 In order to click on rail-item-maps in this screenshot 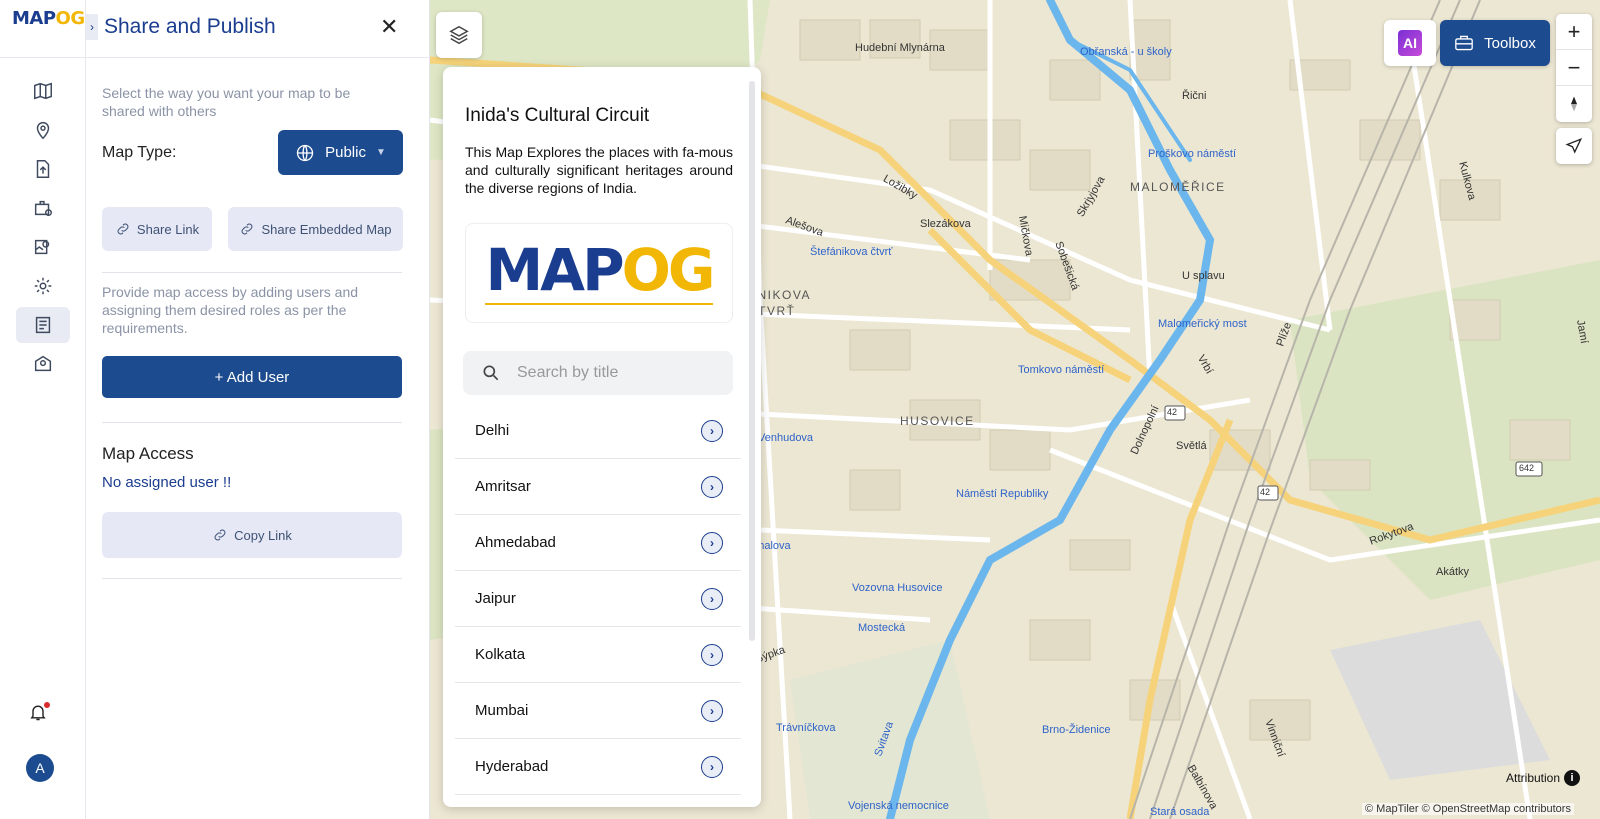, I will do `click(43, 91)`.